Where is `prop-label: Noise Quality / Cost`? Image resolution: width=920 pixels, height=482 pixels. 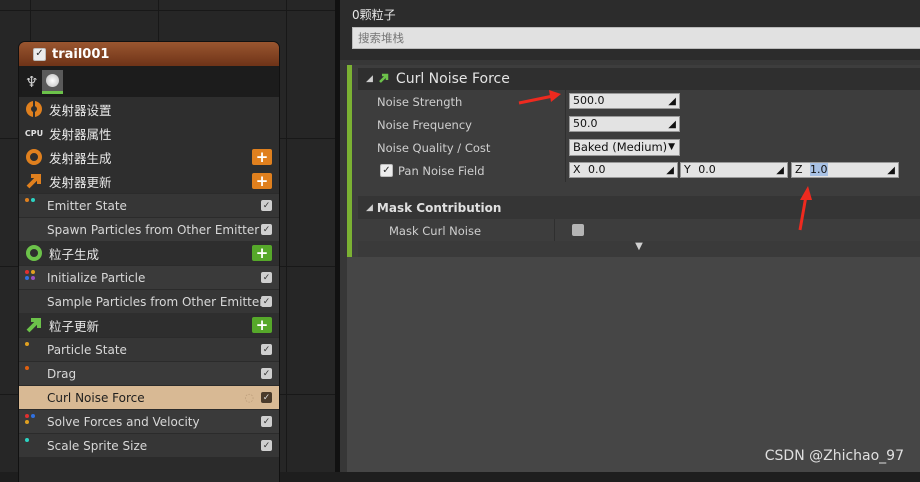
prop-label: Noise Quality / Cost is located at coordinates (434, 147).